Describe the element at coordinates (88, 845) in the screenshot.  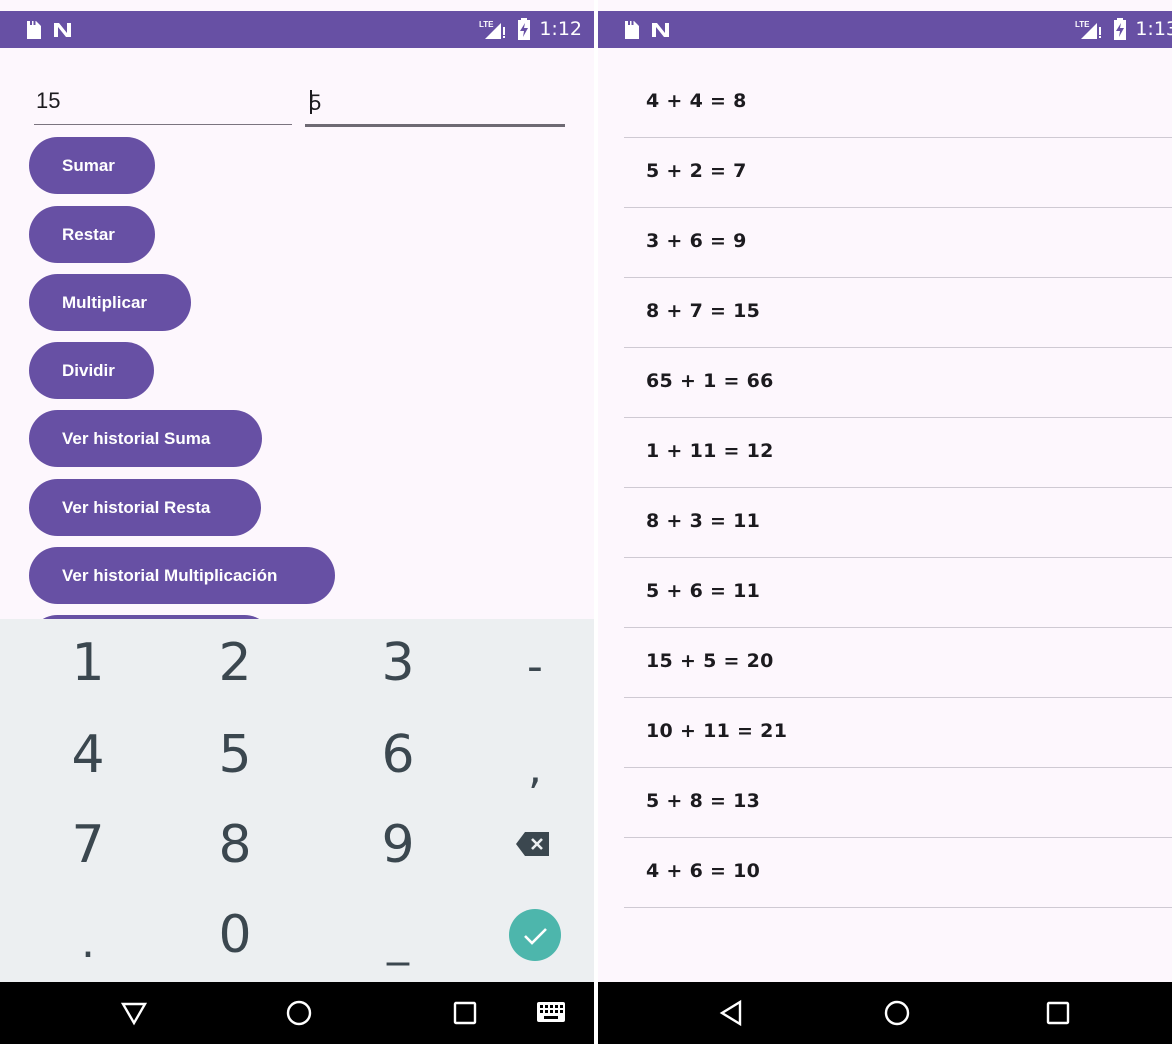
I see `key-7: 7` at that location.